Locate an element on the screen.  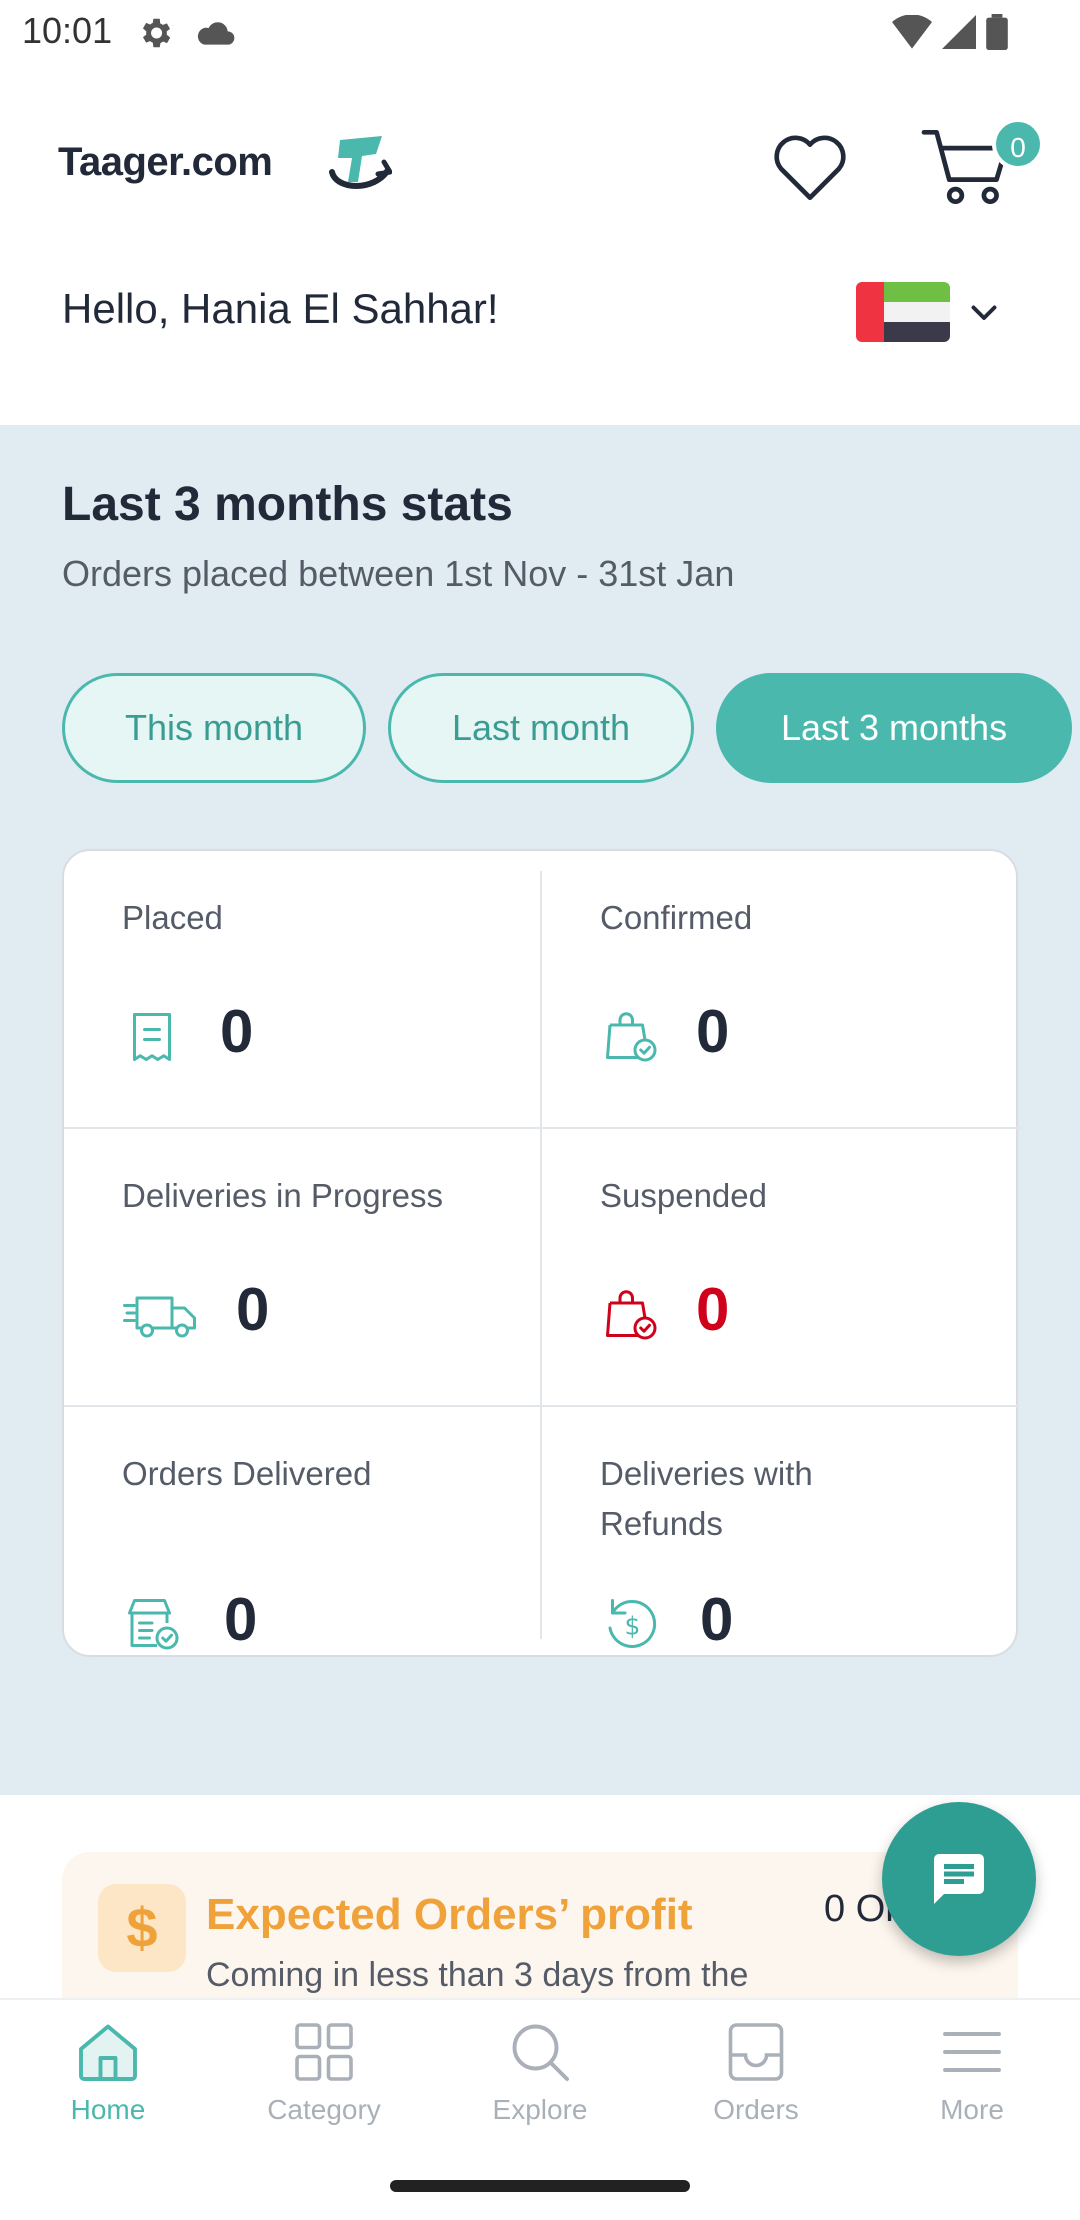
nav-label: Explore is located at coordinates (540, 2109).